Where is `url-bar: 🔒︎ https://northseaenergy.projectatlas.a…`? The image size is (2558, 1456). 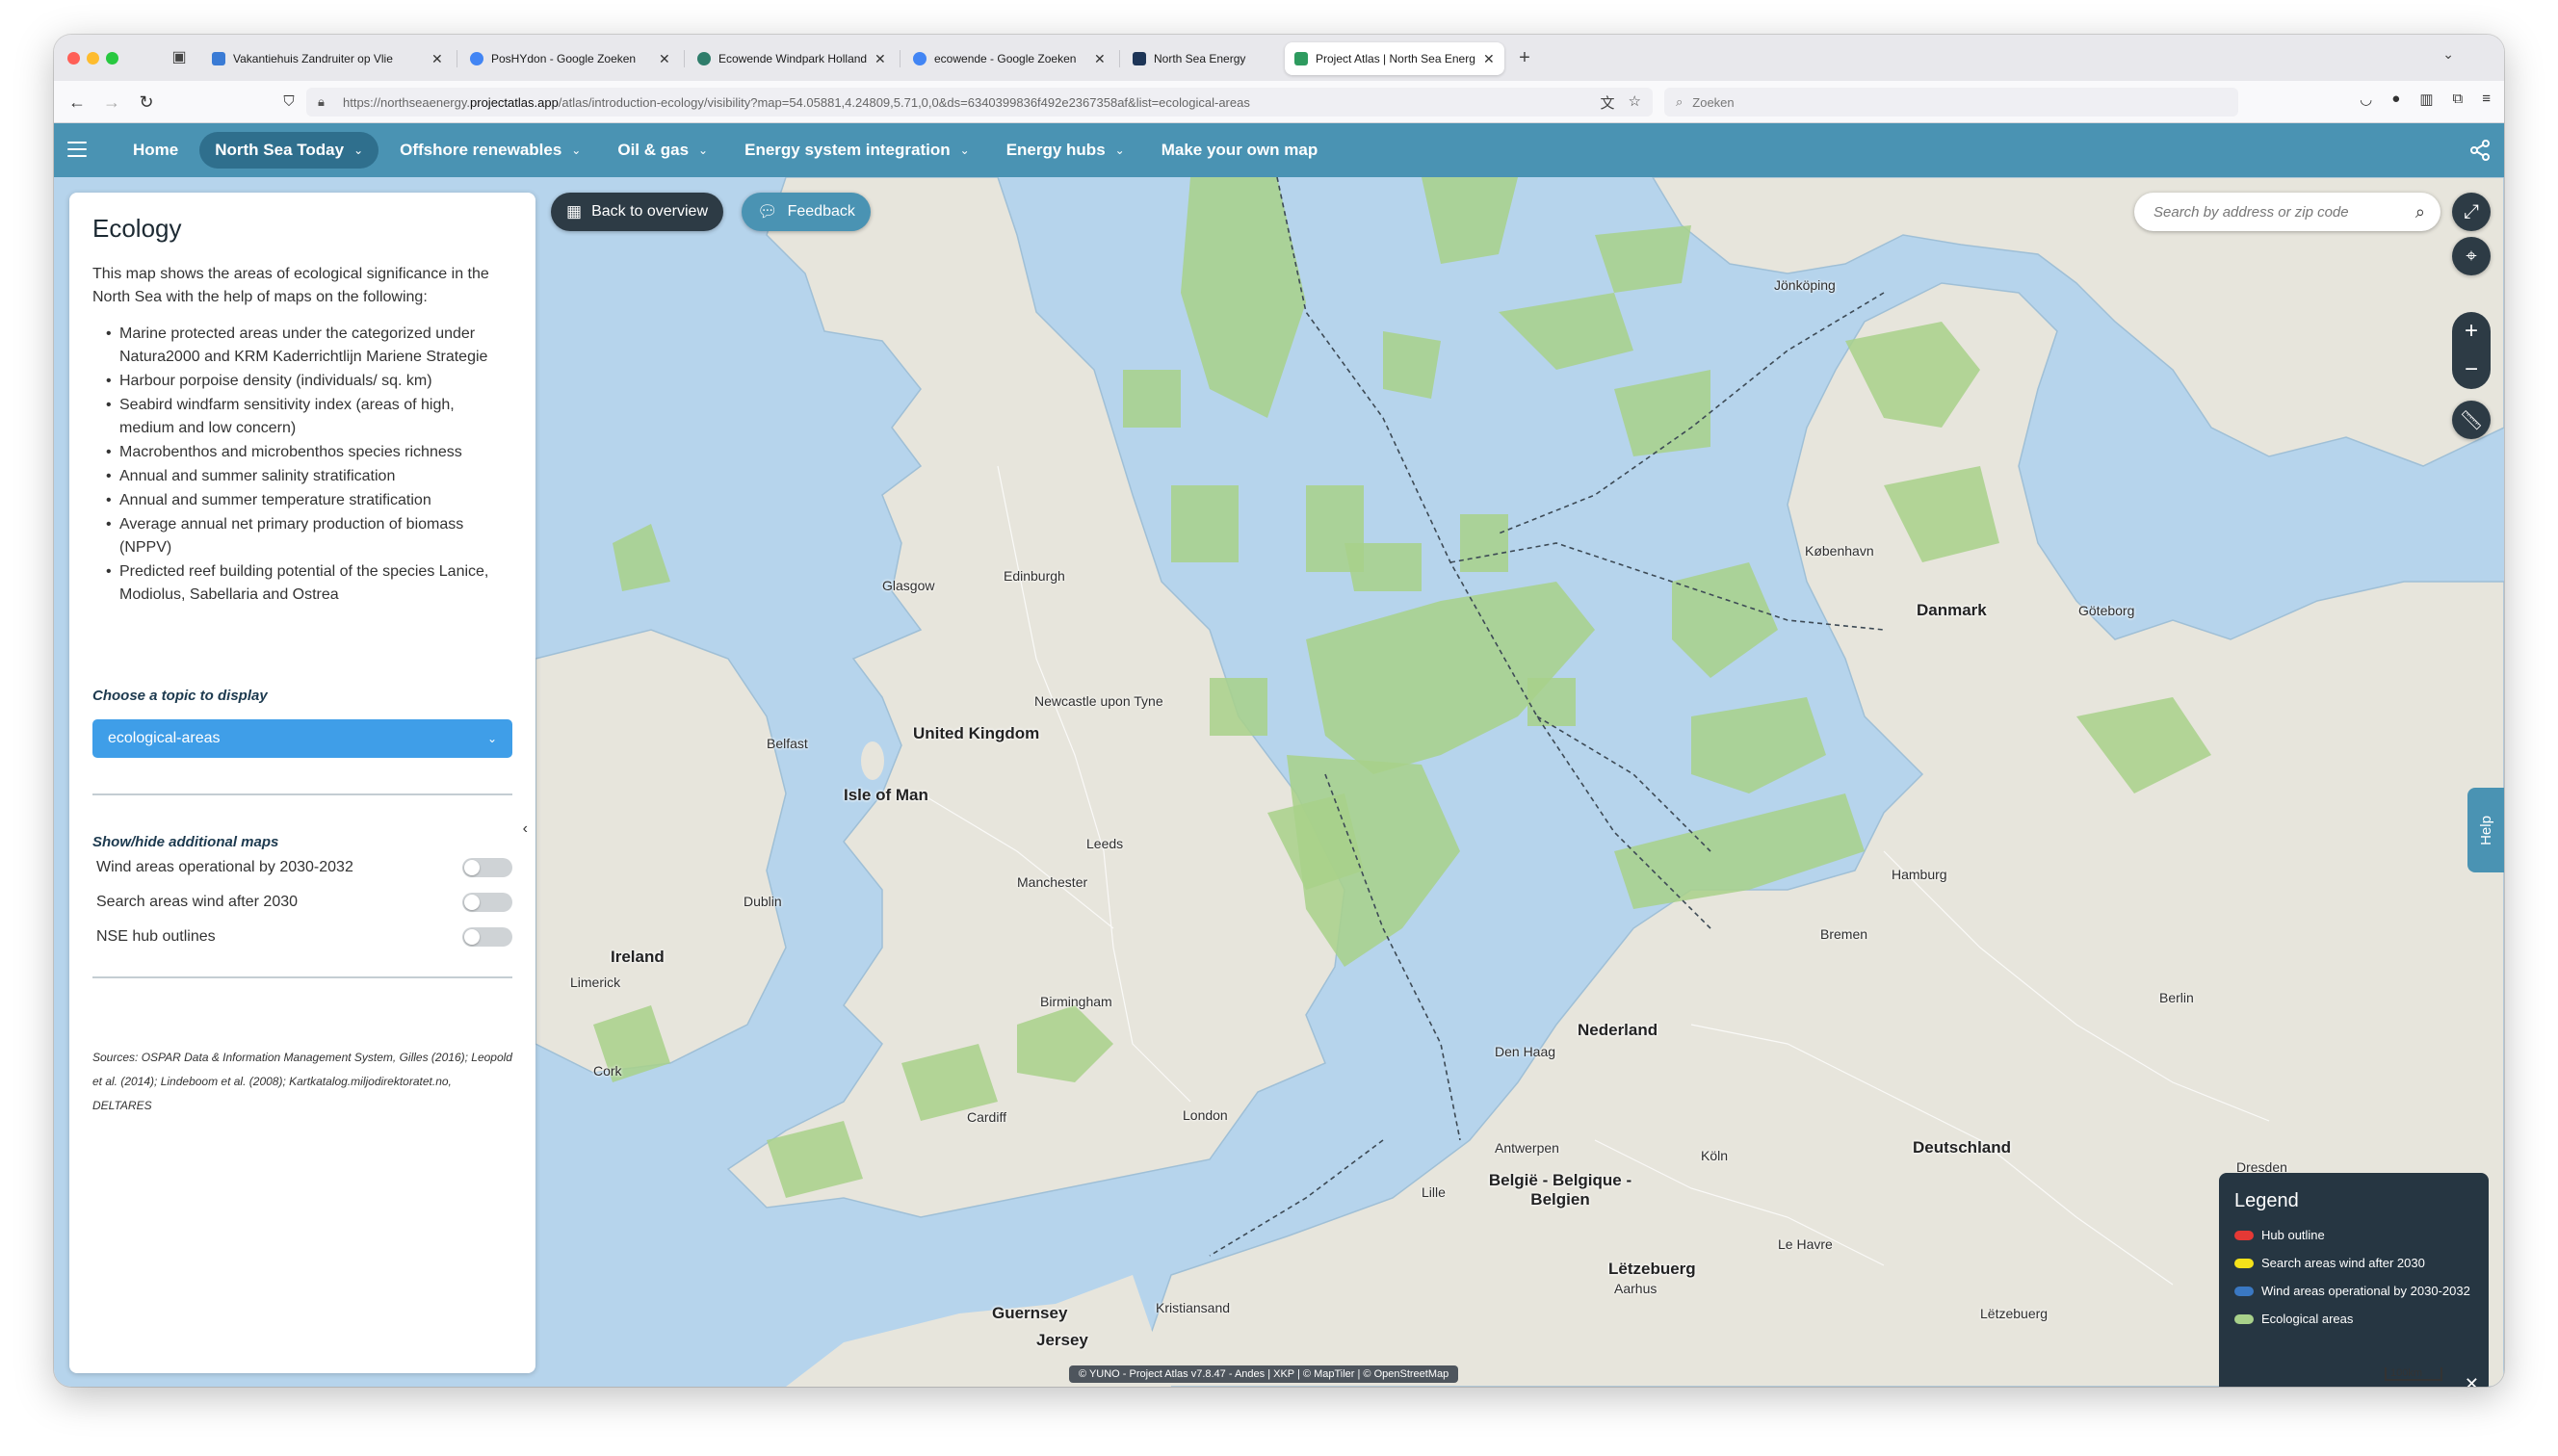
url-bar: 🔒︎ https://northseaenergy.projectatlas.a… is located at coordinates (979, 103).